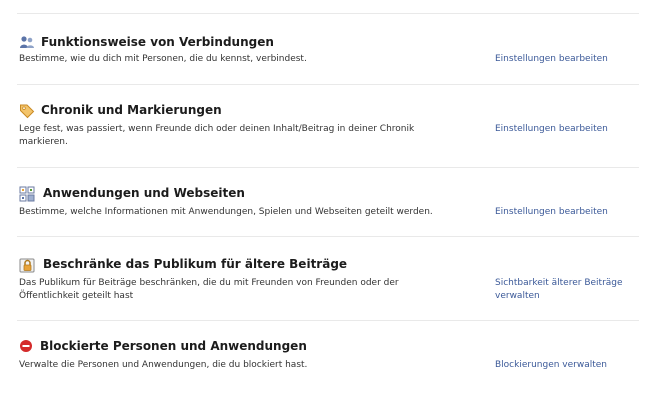 This screenshot has width=650, height=396. What do you see at coordinates (565, 365) in the screenshot?
I see `manage-blocking-link: Blockierungen verwalten` at bounding box center [565, 365].